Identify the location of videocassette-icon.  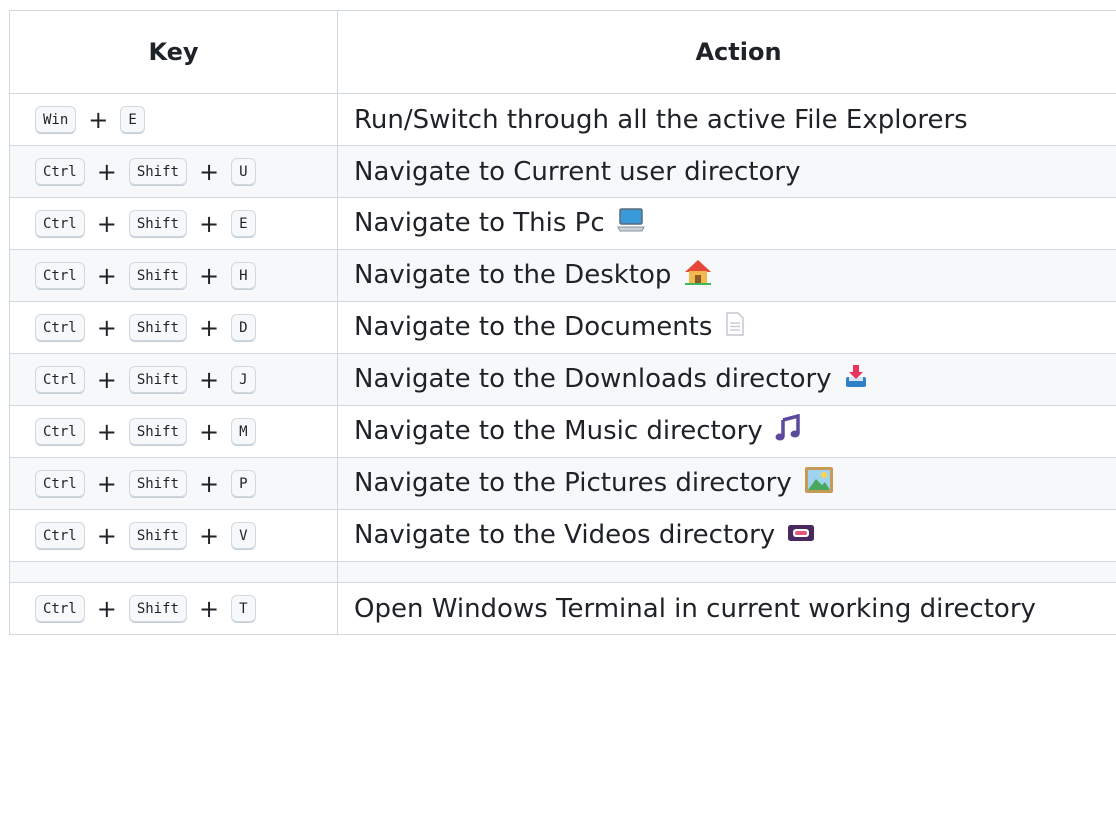
(801, 536).